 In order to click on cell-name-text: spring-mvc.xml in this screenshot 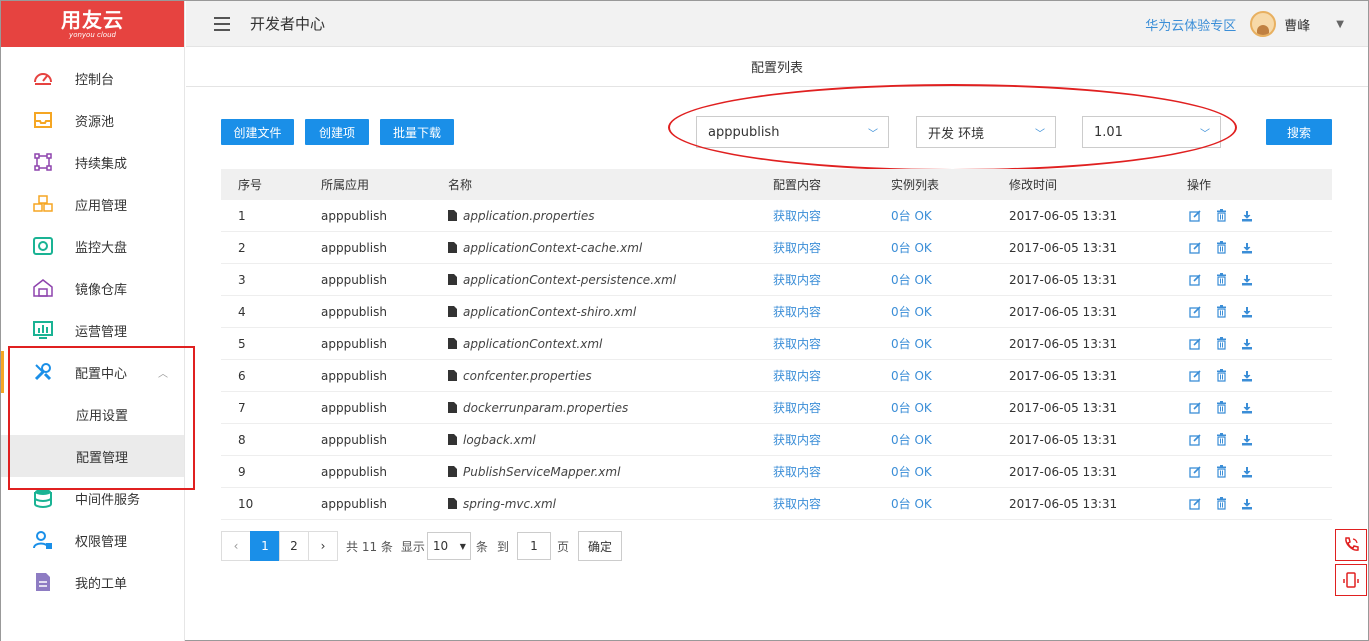, I will do `click(509, 504)`.